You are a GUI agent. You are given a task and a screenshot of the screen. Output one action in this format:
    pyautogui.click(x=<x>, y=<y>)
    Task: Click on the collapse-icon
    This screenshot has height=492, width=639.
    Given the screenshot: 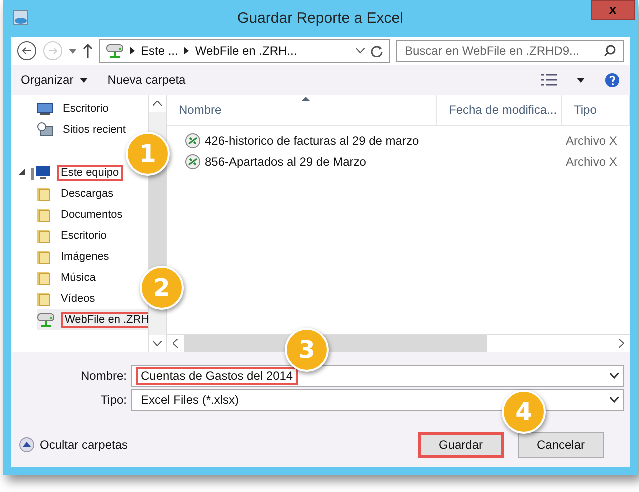 What is the action you would take?
    pyautogui.click(x=27, y=445)
    